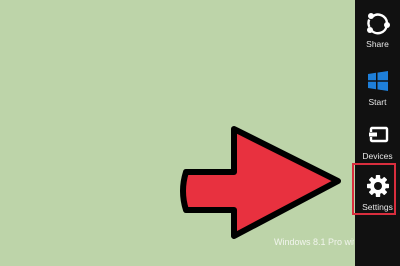 The height and width of the screenshot is (266, 400). Describe the element at coordinates (377, 156) in the screenshot. I see `charm-devices-label: Devices` at that location.